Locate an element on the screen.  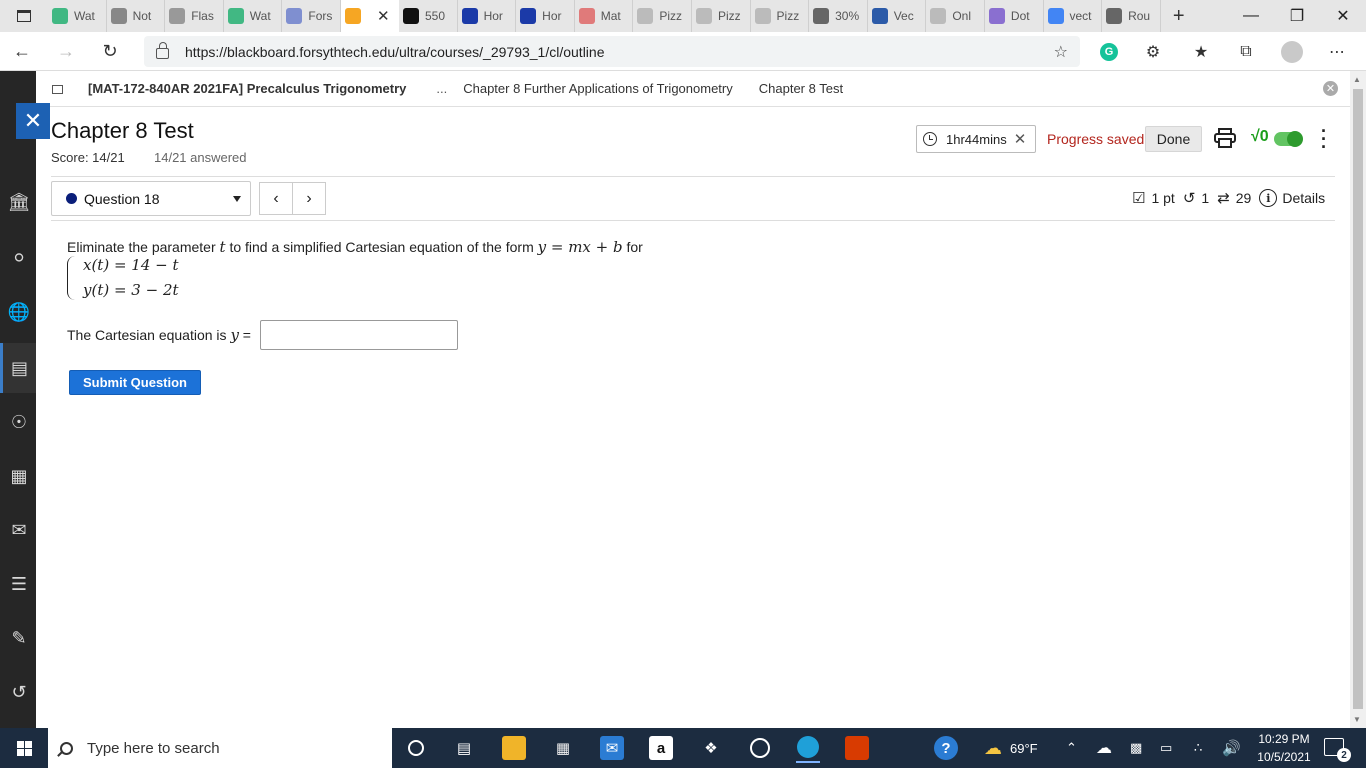
tab-15: Onl is located at coordinates (955, 16).